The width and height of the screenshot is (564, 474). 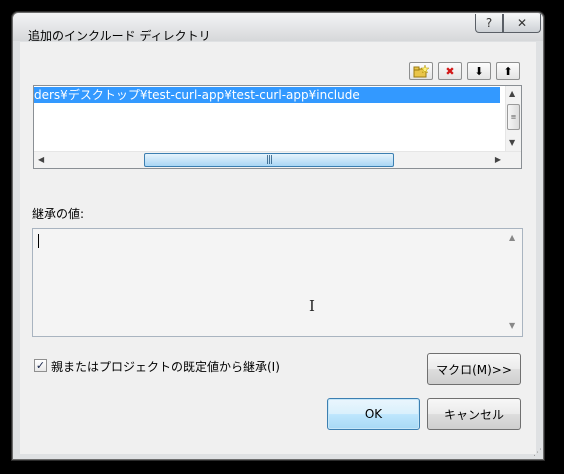 I want to click on move-up-button: ⬆, so click(x=508, y=71).